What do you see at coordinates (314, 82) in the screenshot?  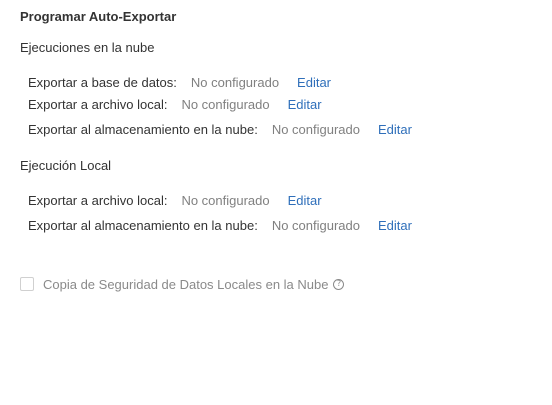 I see `edit-cloud-database-link: Editar` at bounding box center [314, 82].